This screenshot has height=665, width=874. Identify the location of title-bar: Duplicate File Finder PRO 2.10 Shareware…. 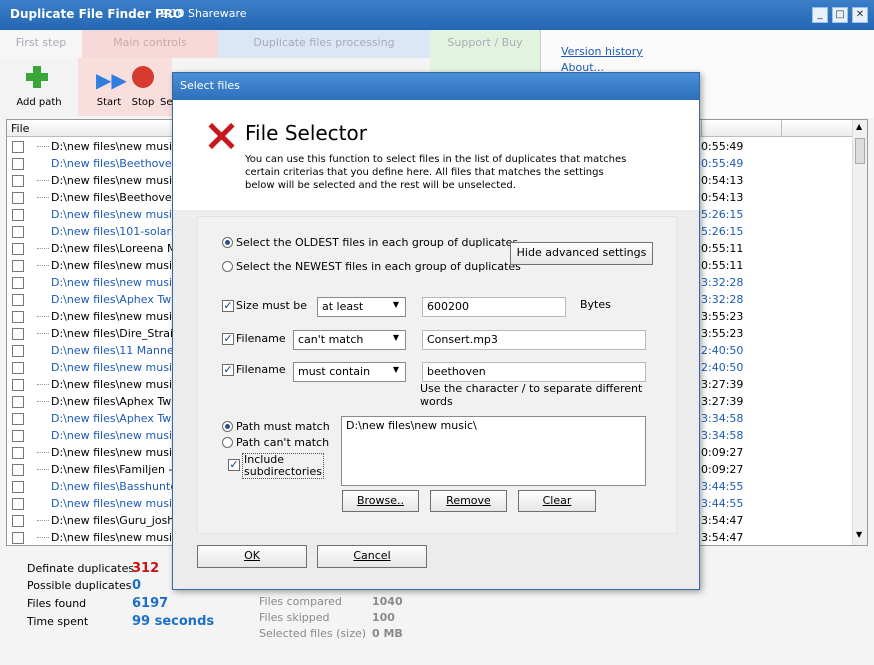
(437, 15).